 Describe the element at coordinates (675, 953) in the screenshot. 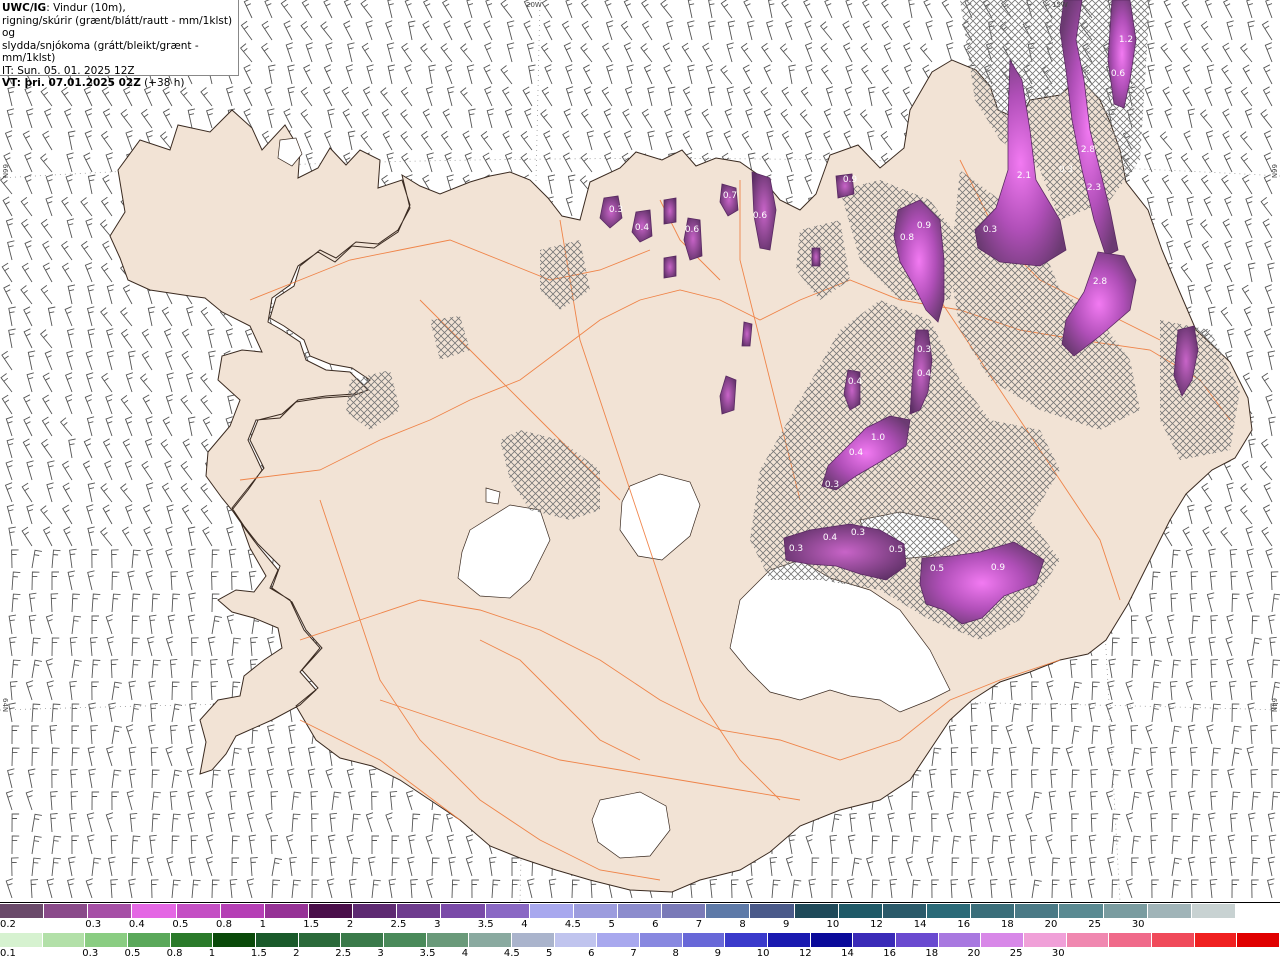

I see `colorbar-tick-label: 8` at that location.